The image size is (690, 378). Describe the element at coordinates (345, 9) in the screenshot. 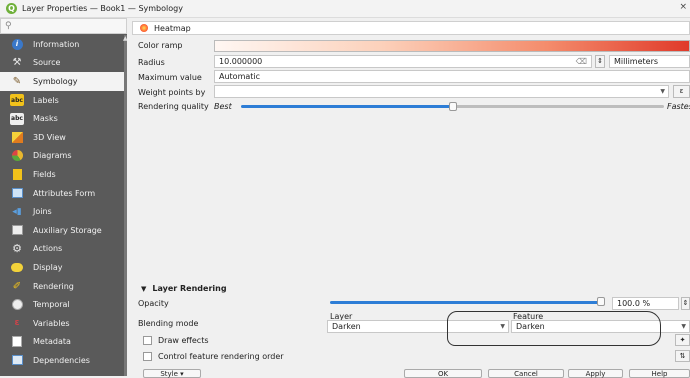

I see `title-bar: Q Layer Properties — Book1 — Symbology ×` at that location.